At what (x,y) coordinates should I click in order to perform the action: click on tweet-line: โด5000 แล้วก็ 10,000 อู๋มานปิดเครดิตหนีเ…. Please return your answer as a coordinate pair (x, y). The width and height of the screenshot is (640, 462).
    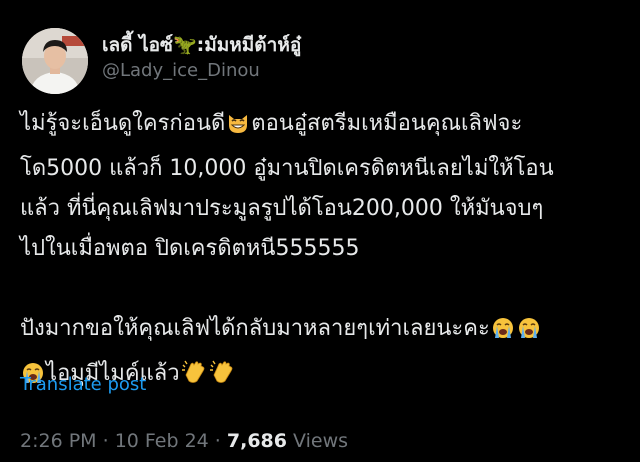
    Looking at the image, I should click on (287, 168).